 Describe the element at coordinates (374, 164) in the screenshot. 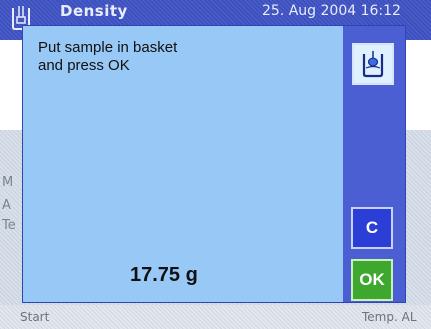

I see `dialog-button-column: C OK` at that location.